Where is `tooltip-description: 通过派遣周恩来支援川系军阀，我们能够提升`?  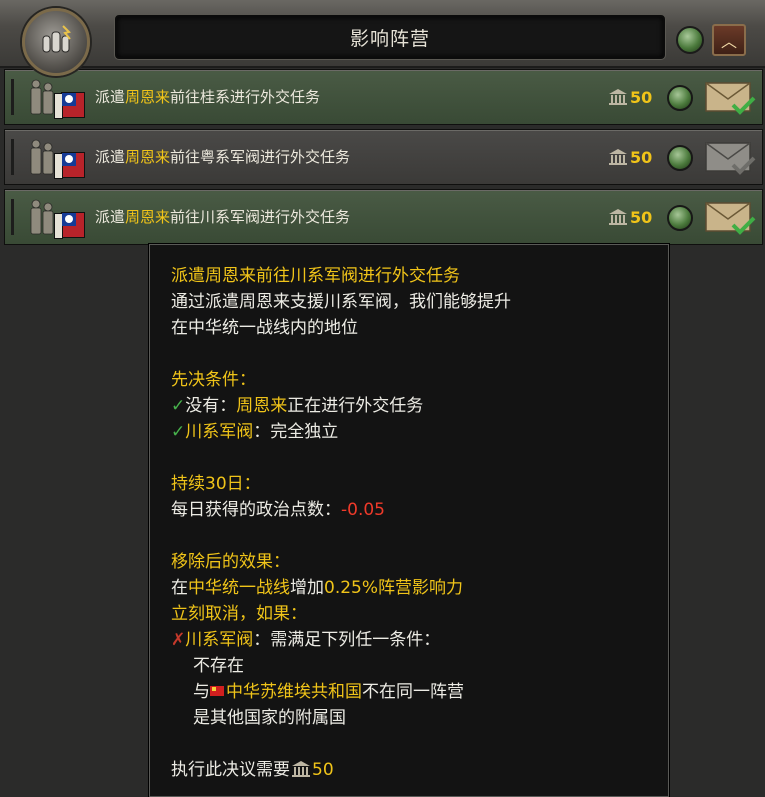 tooltip-description: 通过派遣周恩来支援川系军阀，我们能够提升 is located at coordinates (341, 302).